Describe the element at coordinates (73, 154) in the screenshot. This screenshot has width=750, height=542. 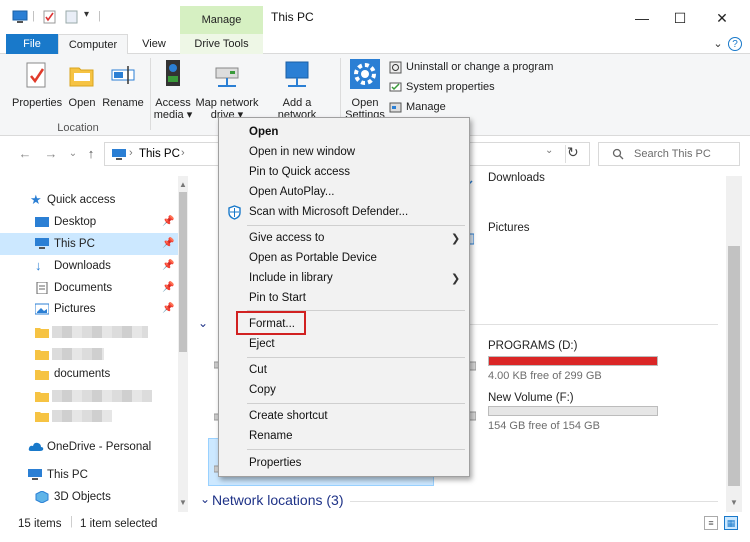
I see `recent-locations-icon: ⌄` at that location.